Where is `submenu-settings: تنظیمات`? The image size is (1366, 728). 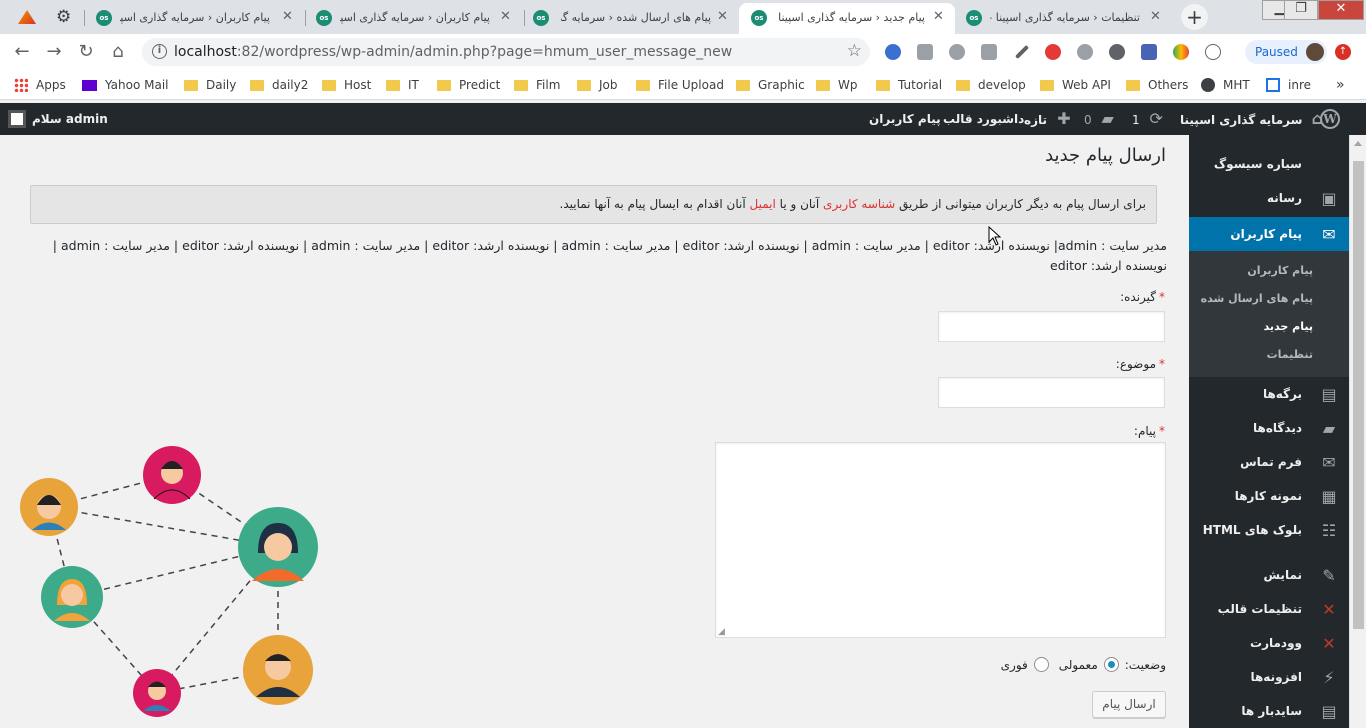
submenu-settings: تنظیمات is located at coordinates (1269, 355).